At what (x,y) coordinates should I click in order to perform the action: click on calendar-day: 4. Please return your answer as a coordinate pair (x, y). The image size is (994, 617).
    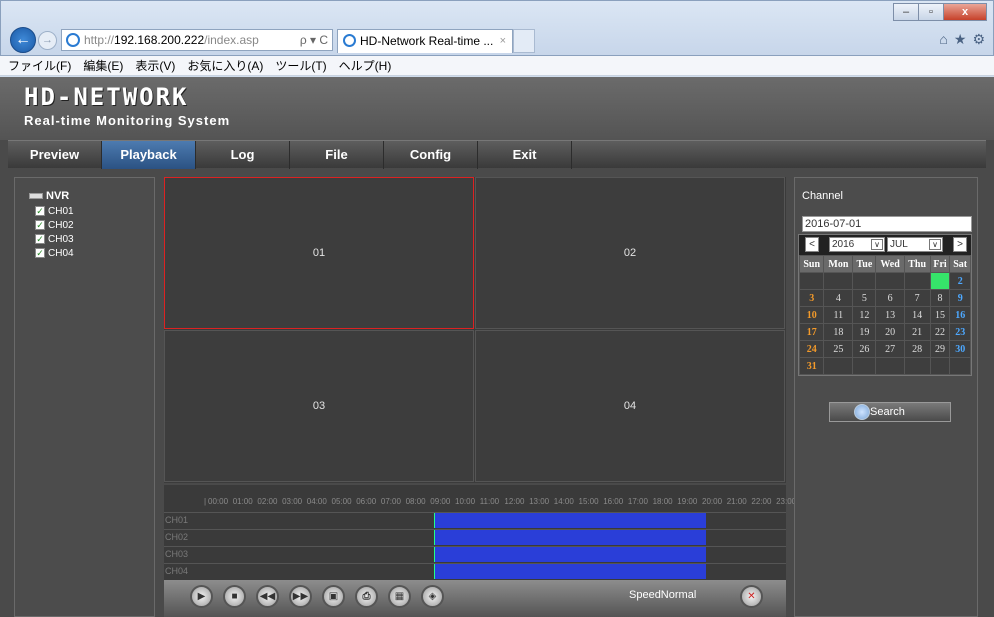
    Looking at the image, I should click on (838, 298).